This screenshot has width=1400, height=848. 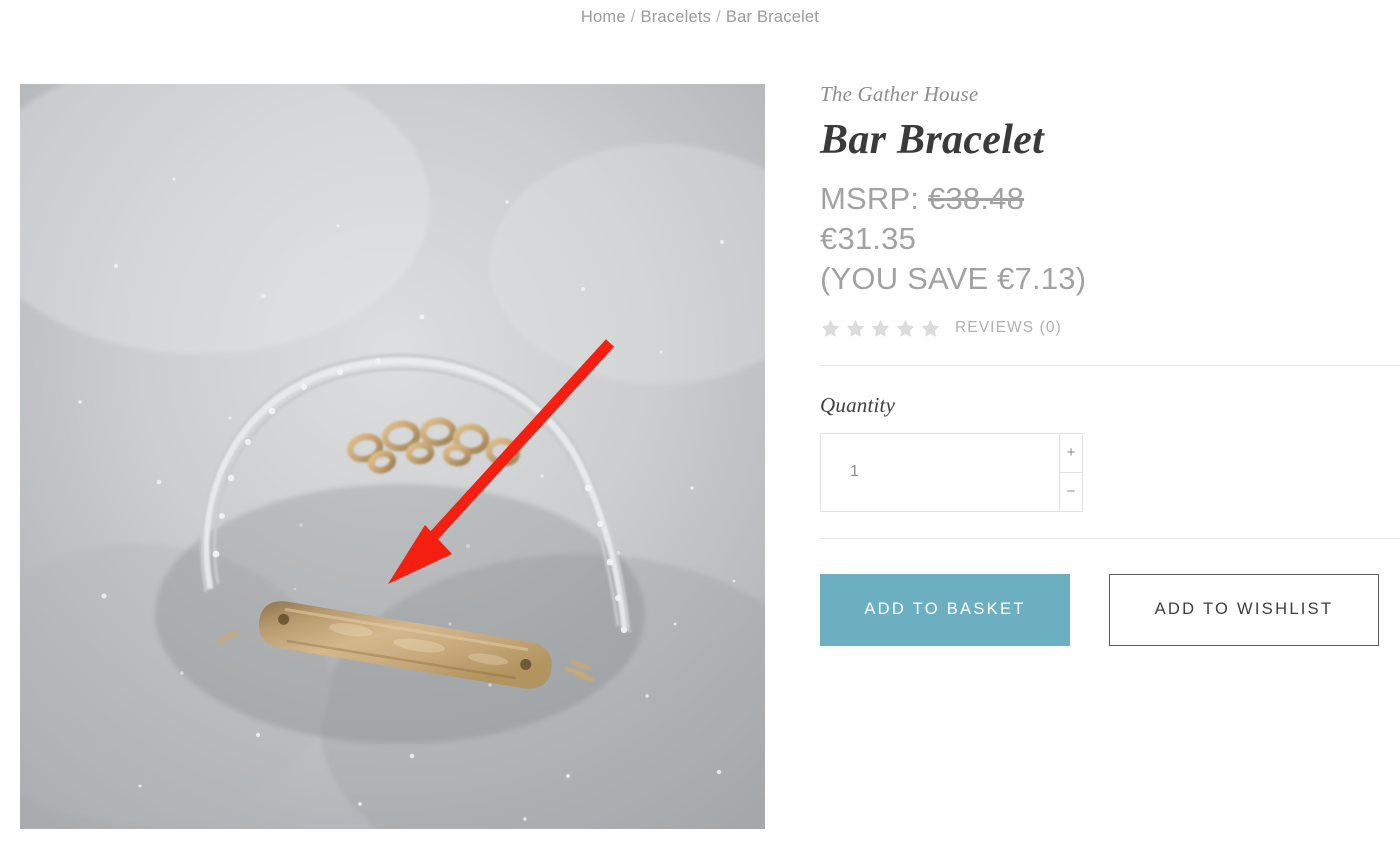 I want to click on quantity-stepper: + −, so click(x=951, y=472).